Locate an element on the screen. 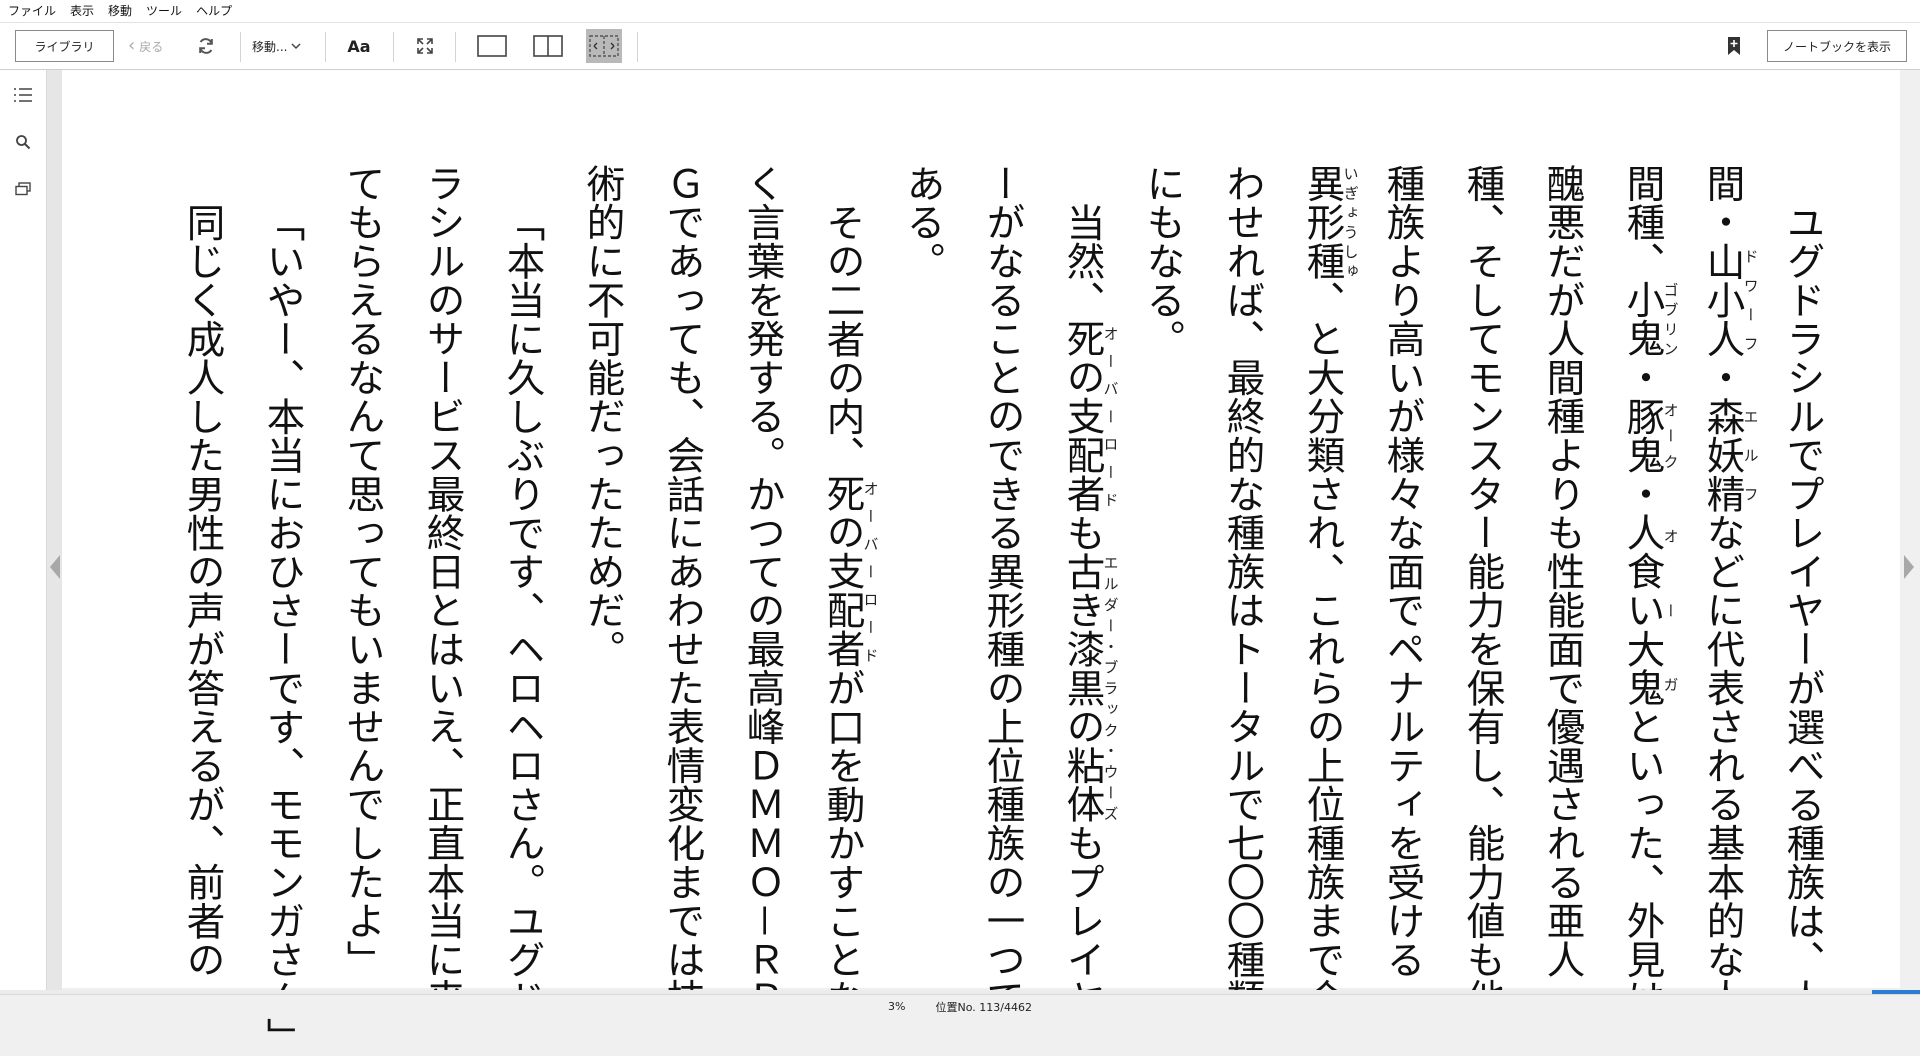  fullscreen-button is located at coordinates (425, 46).